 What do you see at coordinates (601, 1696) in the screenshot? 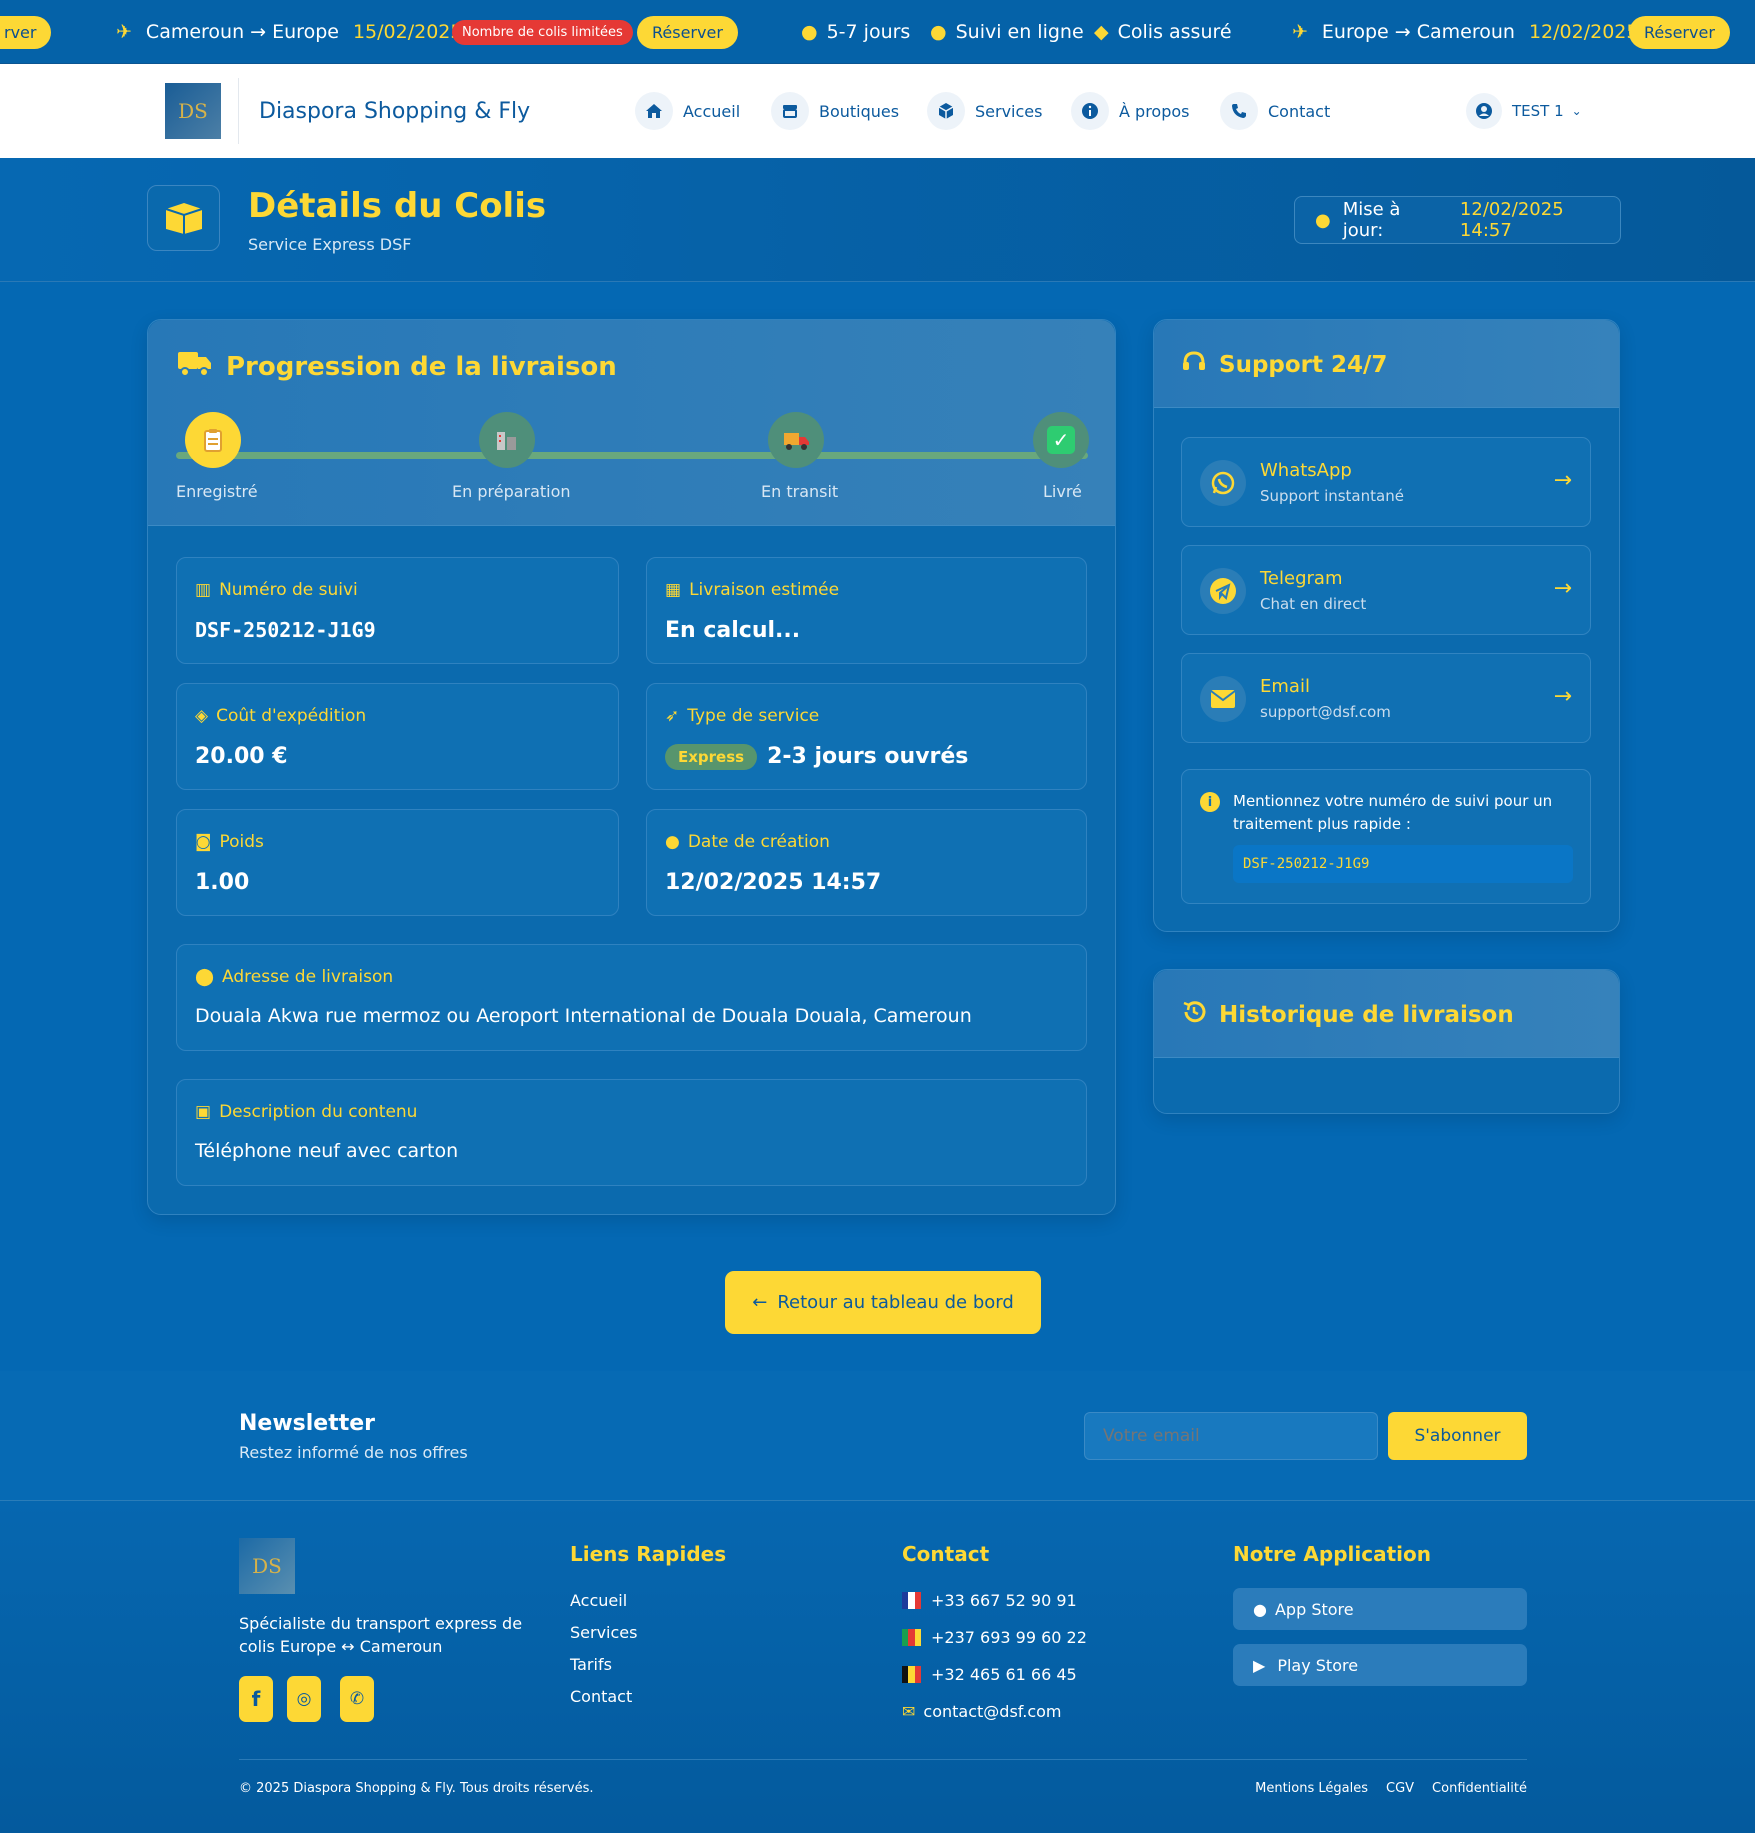
I see `footer-link-contact: Contact` at bounding box center [601, 1696].